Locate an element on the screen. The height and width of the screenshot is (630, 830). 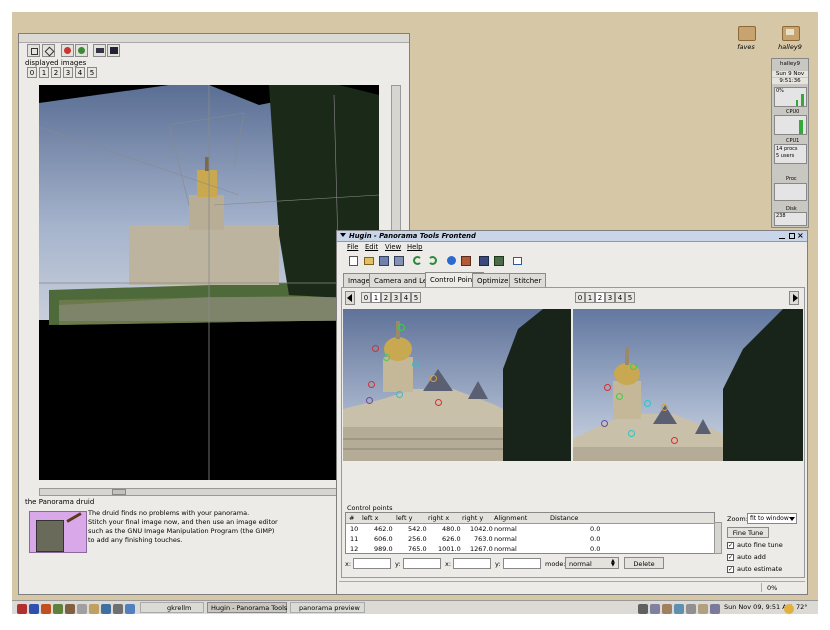
right-image-3: 3 is located at coordinates (610, 297).